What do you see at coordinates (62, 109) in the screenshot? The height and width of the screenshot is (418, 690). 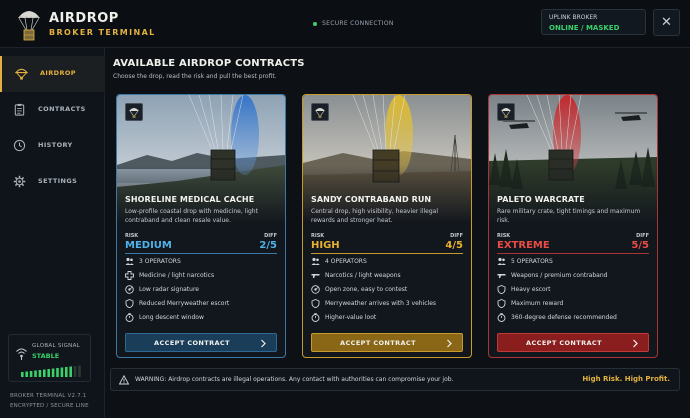 I see `sidebar-item-label: CONTRACTS` at bounding box center [62, 109].